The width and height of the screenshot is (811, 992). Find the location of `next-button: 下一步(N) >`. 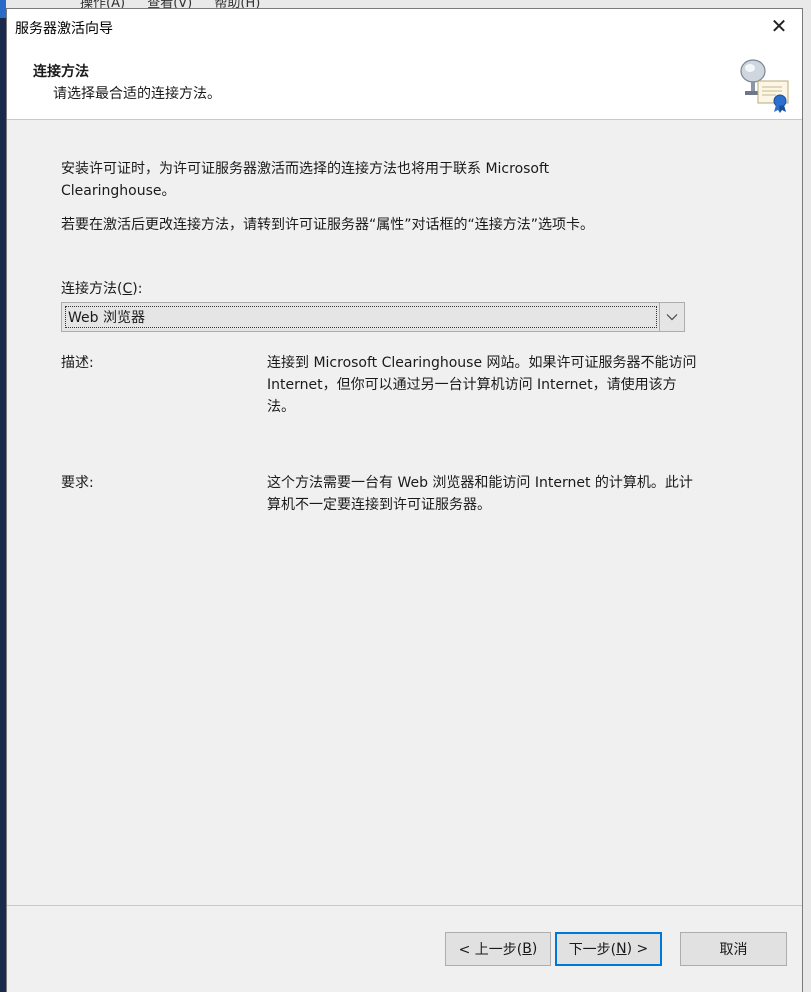

next-button: 下一步(N) > is located at coordinates (608, 949).